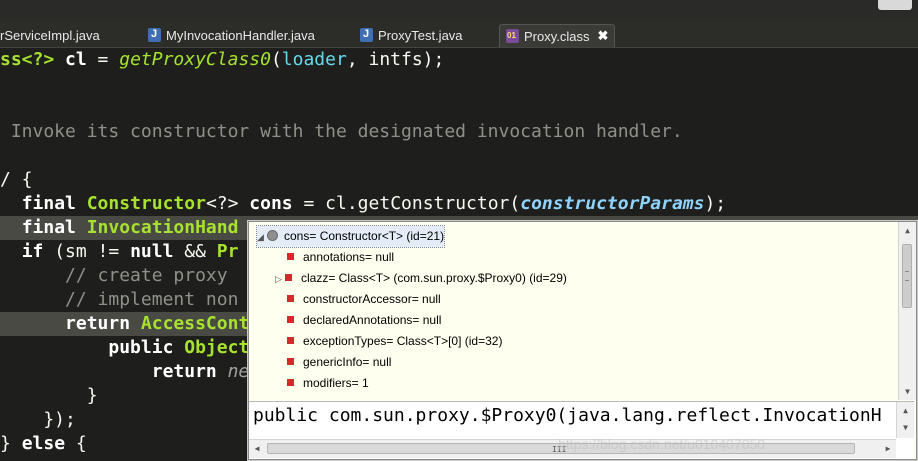  What do you see at coordinates (420, 35) in the screenshot?
I see `tab-label: ProxyTest.java` at bounding box center [420, 35].